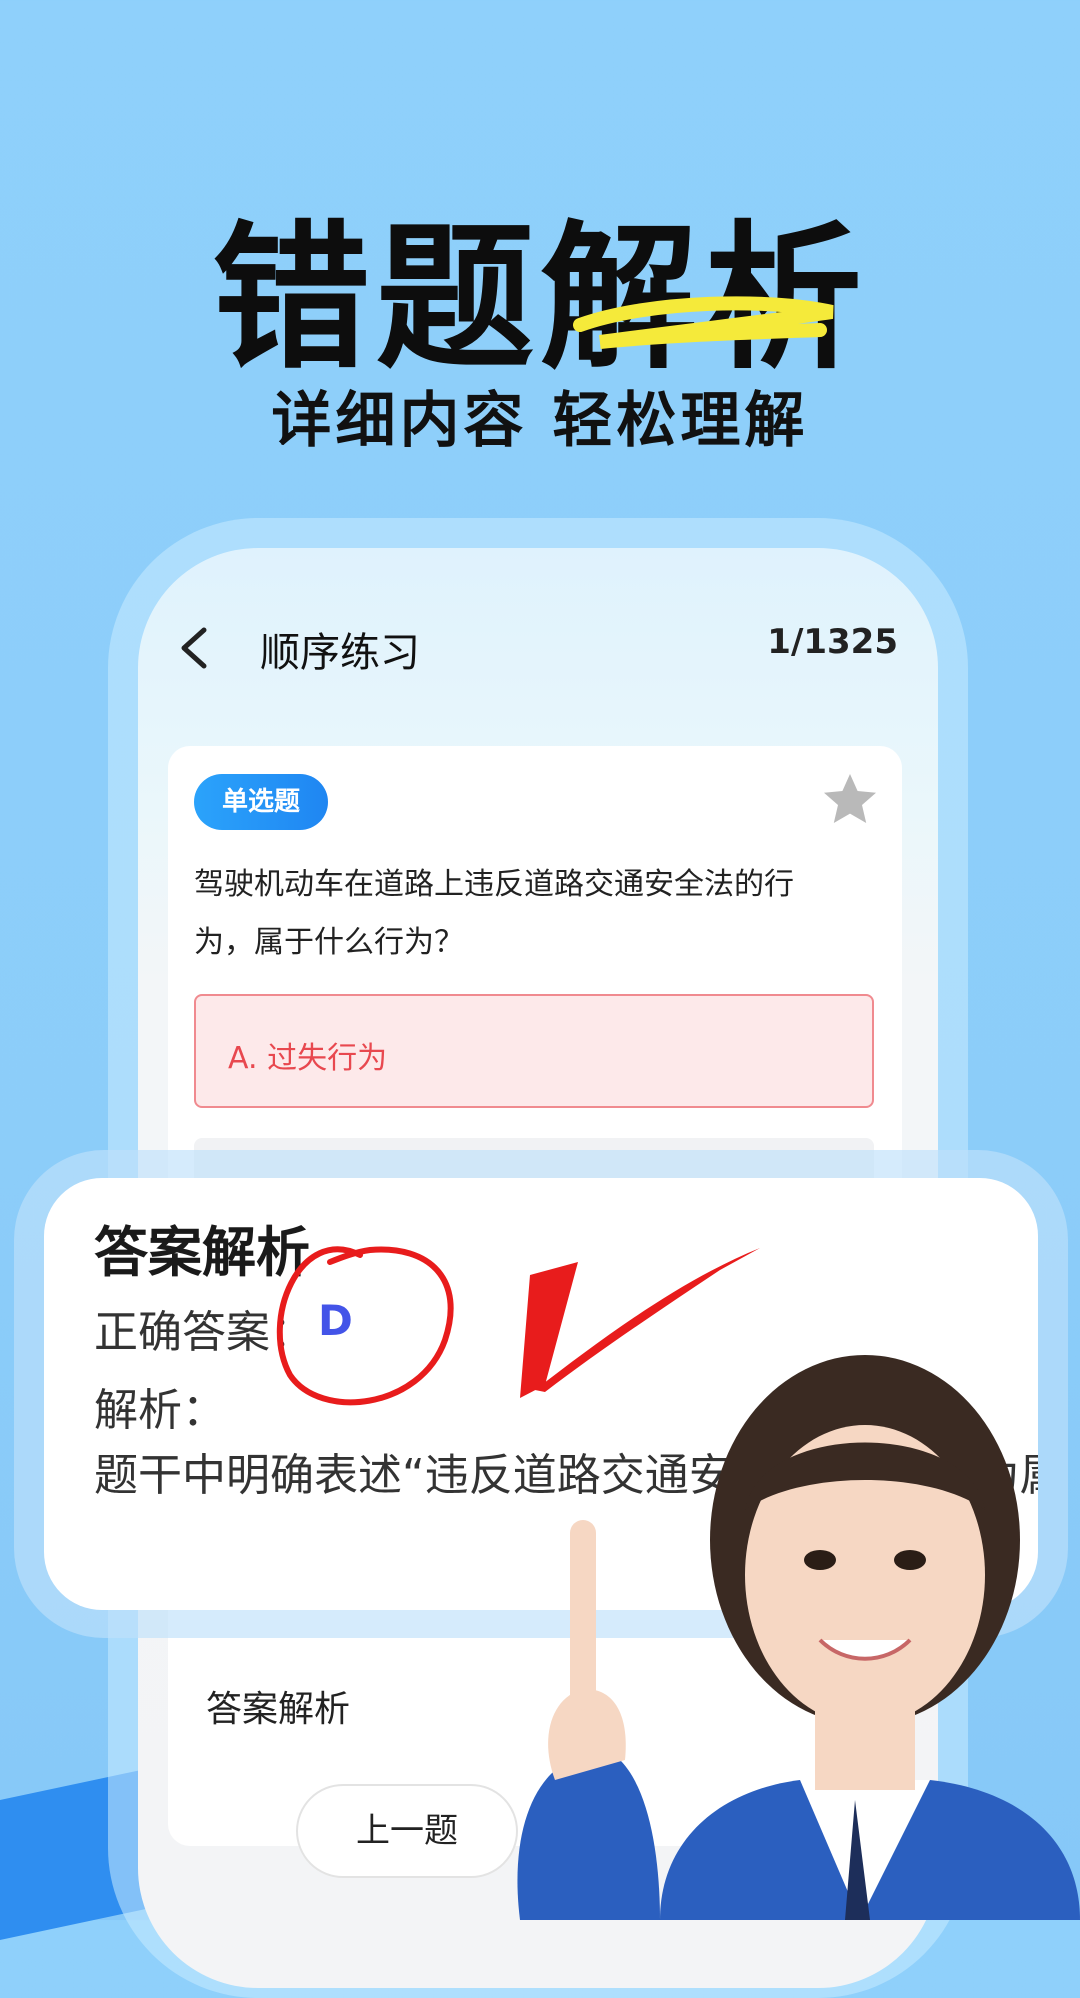  I want to click on option-a-label: A. 过失行为, so click(308, 1058).